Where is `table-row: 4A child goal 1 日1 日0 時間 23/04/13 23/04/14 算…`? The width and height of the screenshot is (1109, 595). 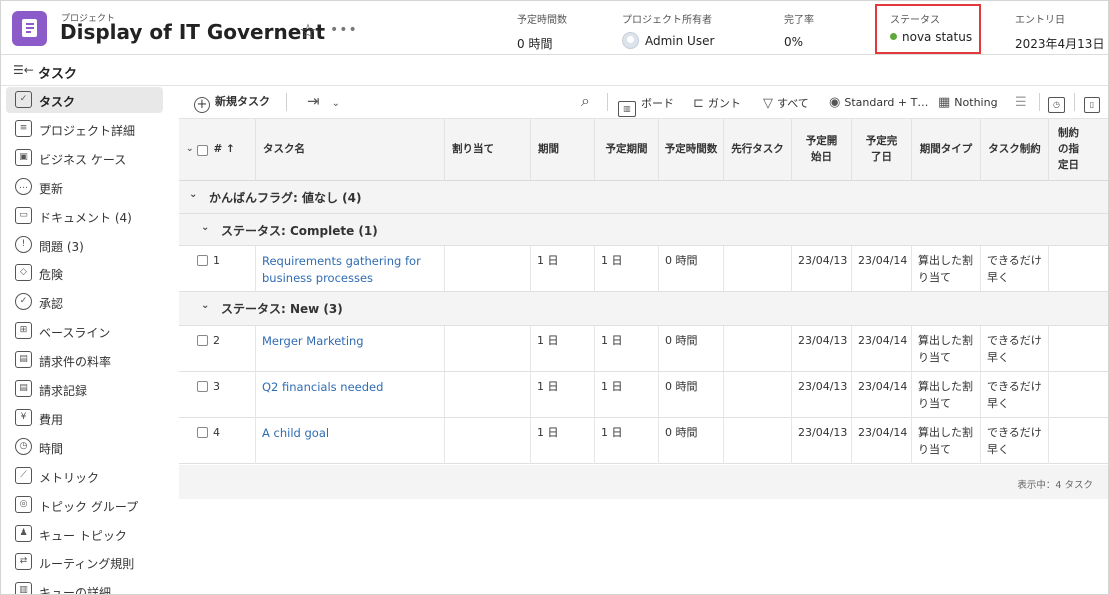
table-row: 4A child goal 1 日1 日0 時間 23/04/13 23/04/14 算… is located at coordinates (643, 441).